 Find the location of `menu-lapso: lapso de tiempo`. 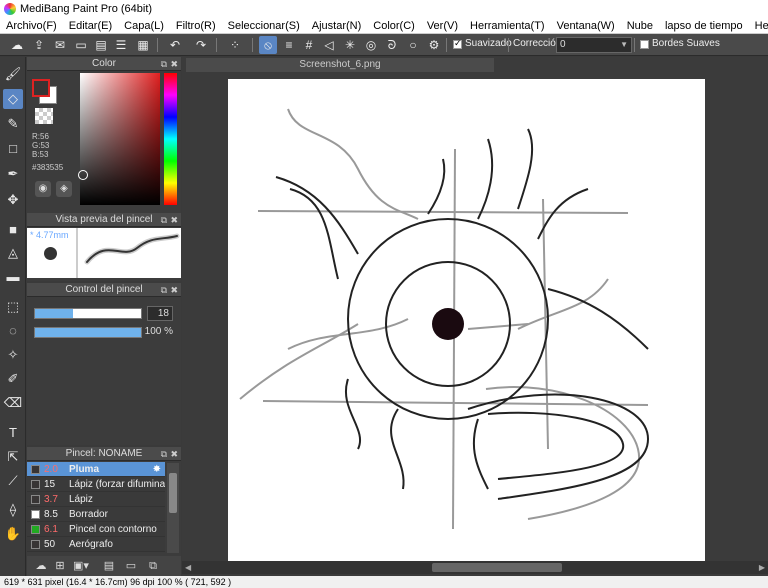

menu-lapso: lapso de tiempo is located at coordinates (704, 25).